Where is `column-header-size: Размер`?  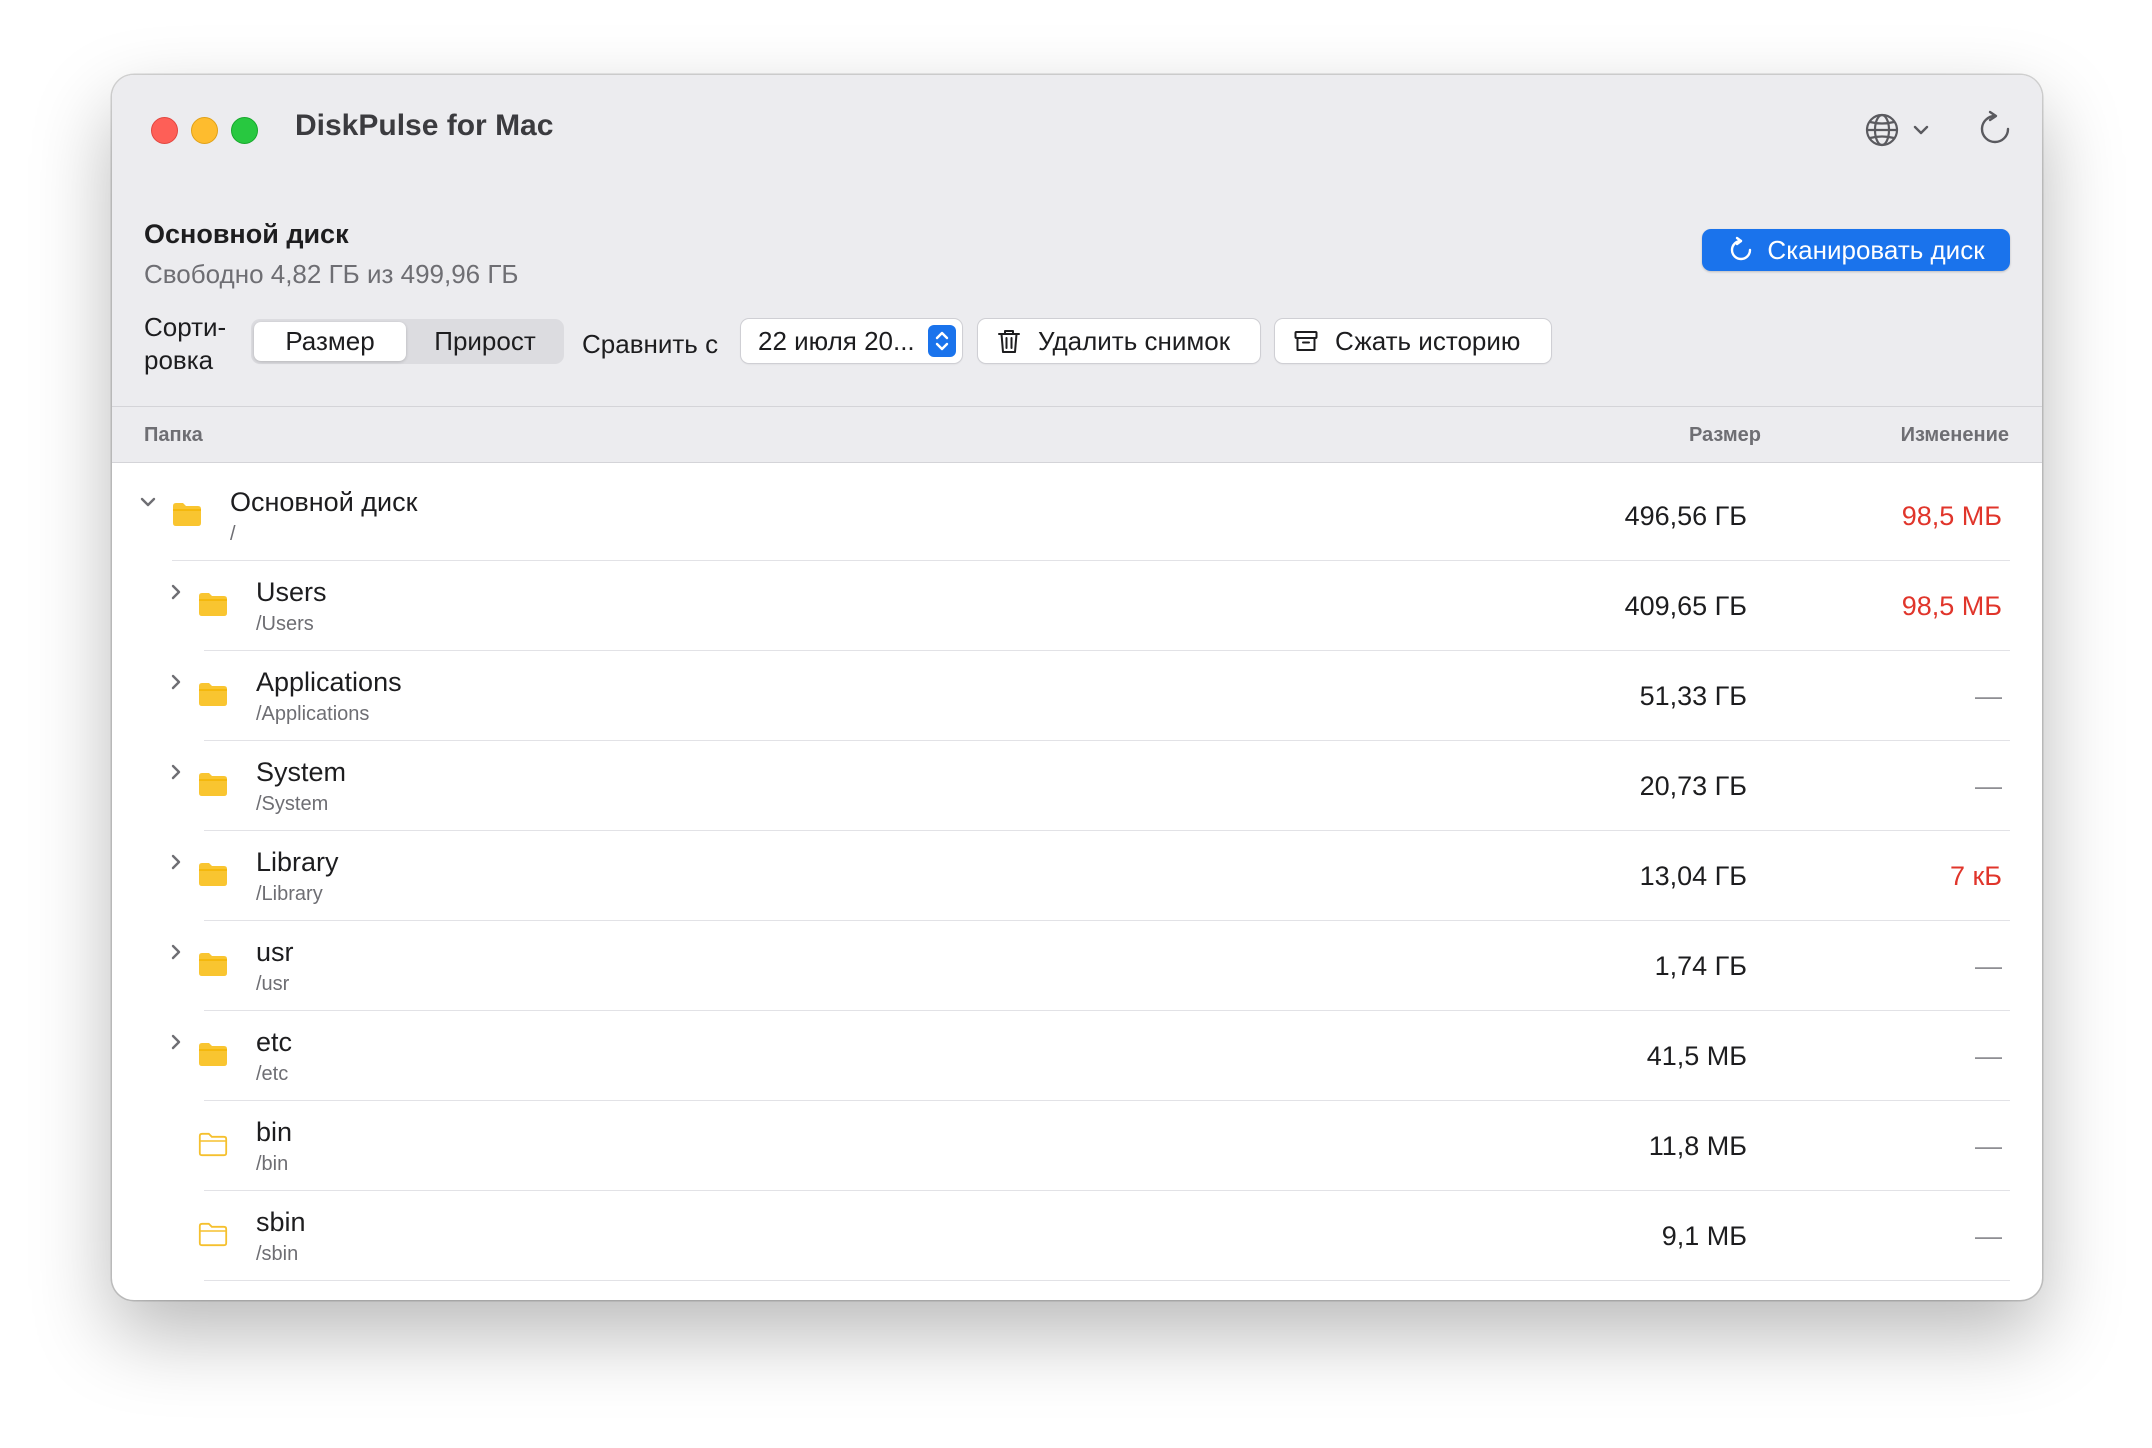 column-header-size: Размер is located at coordinates (1725, 435).